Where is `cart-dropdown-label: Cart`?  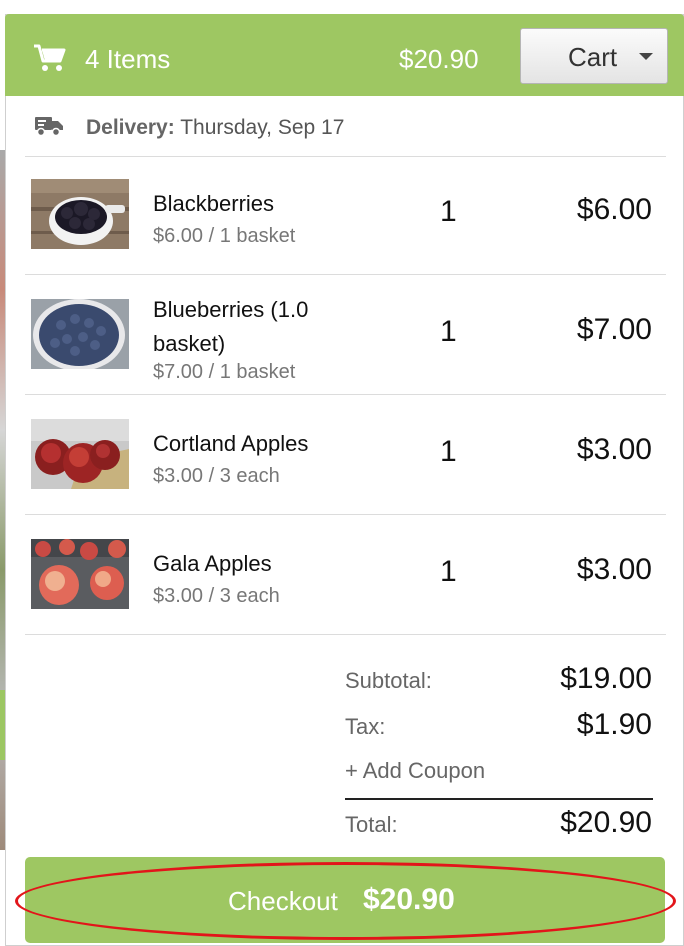
cart-dropdown-label: Cart is located at coordinates (593, 57).